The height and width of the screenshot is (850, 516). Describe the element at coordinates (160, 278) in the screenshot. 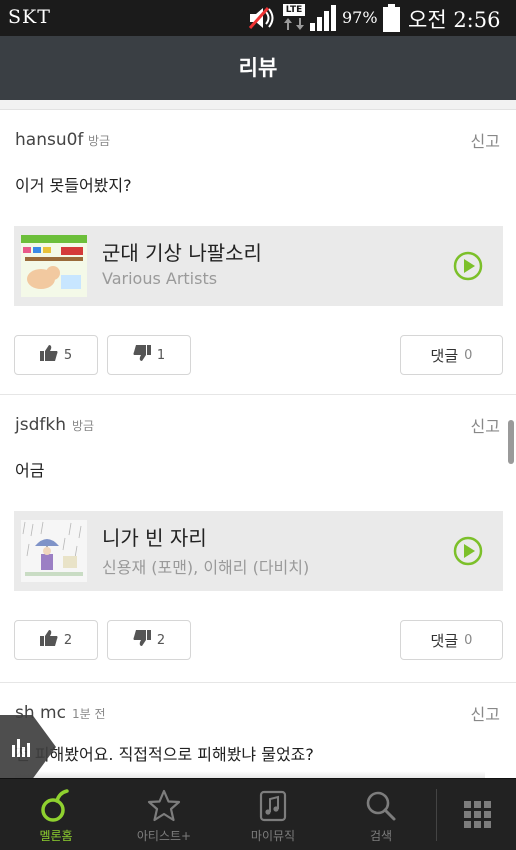

I see `song-artist: Various Artists` at that location.